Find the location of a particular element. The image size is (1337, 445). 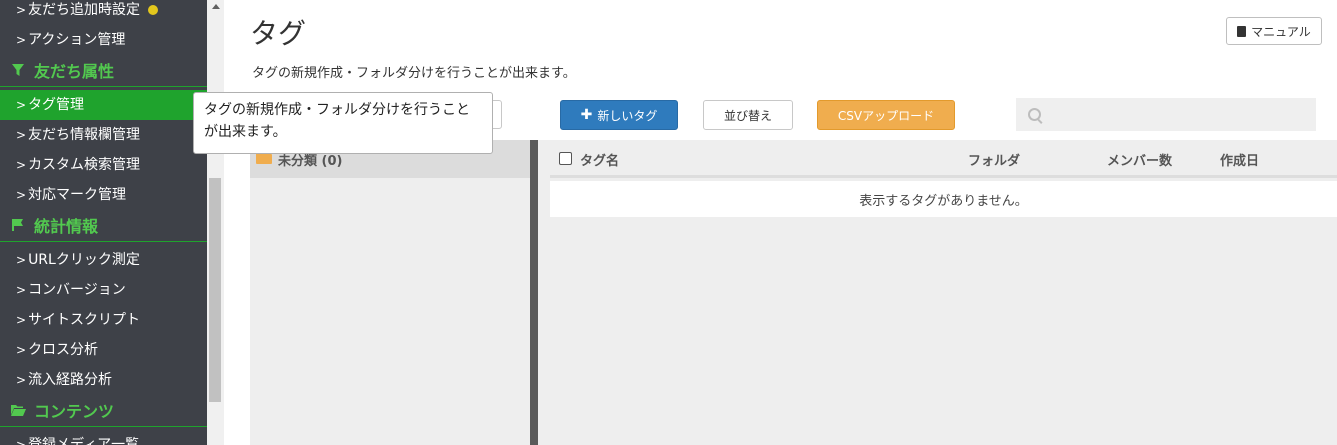

sidebar-item-site-script: > サイトスクリプト is located at coordinates (103, 320).